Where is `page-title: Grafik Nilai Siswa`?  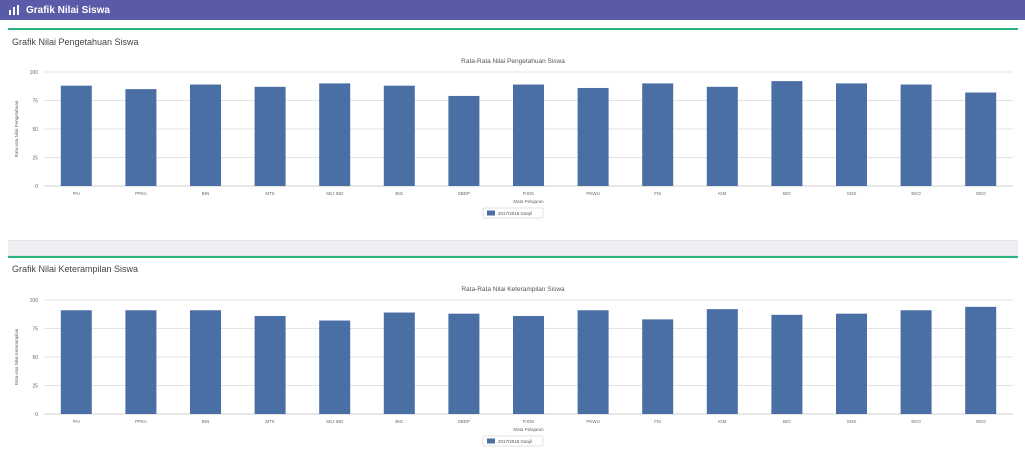 page-title: Grafik Nilai Siswa is located at coordinates (68, 10).